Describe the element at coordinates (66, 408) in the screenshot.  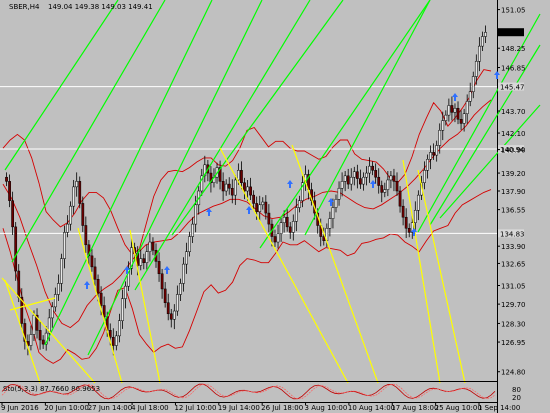
I see `x-tick-label: 20 Jun 10:00` at that location.